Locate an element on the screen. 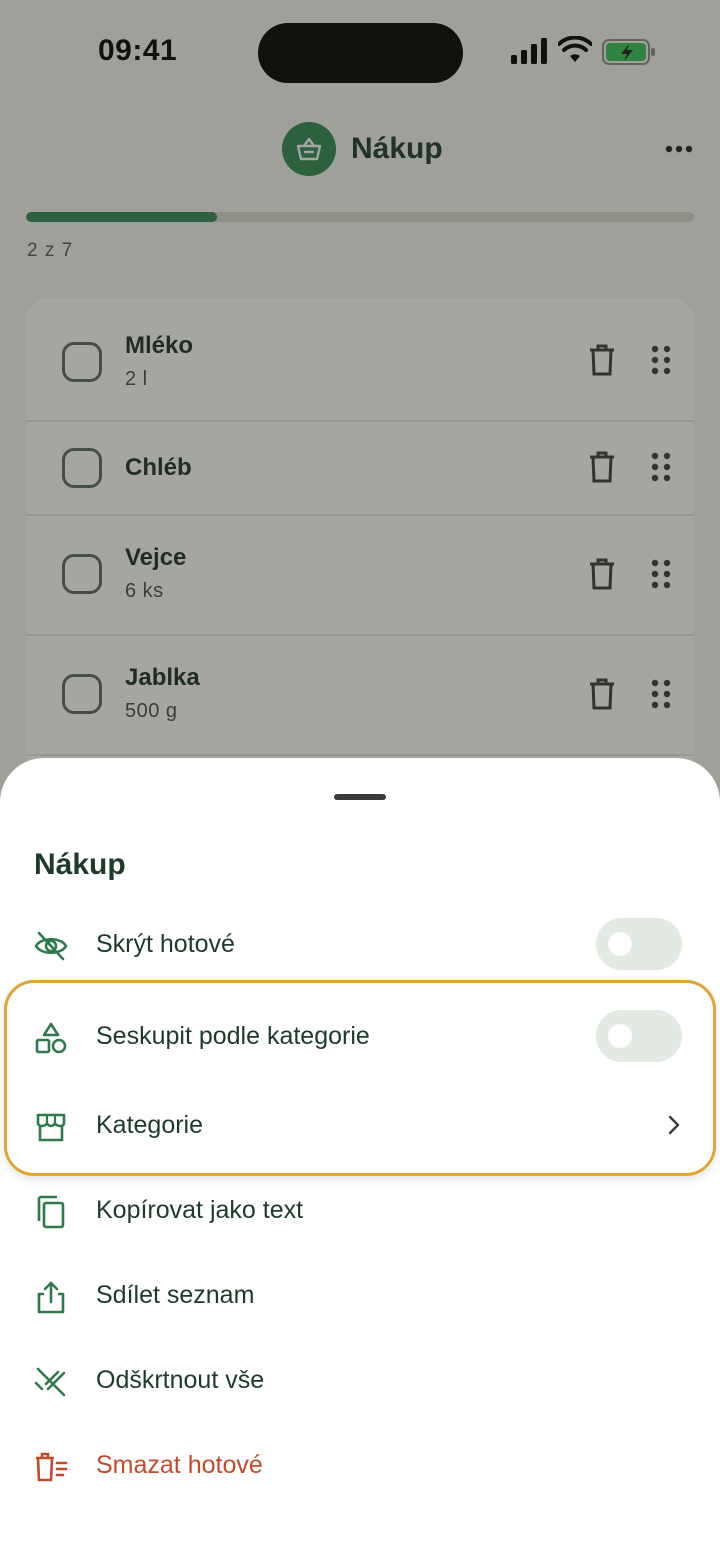  copy-icon is located at coordinates (51, 1212).